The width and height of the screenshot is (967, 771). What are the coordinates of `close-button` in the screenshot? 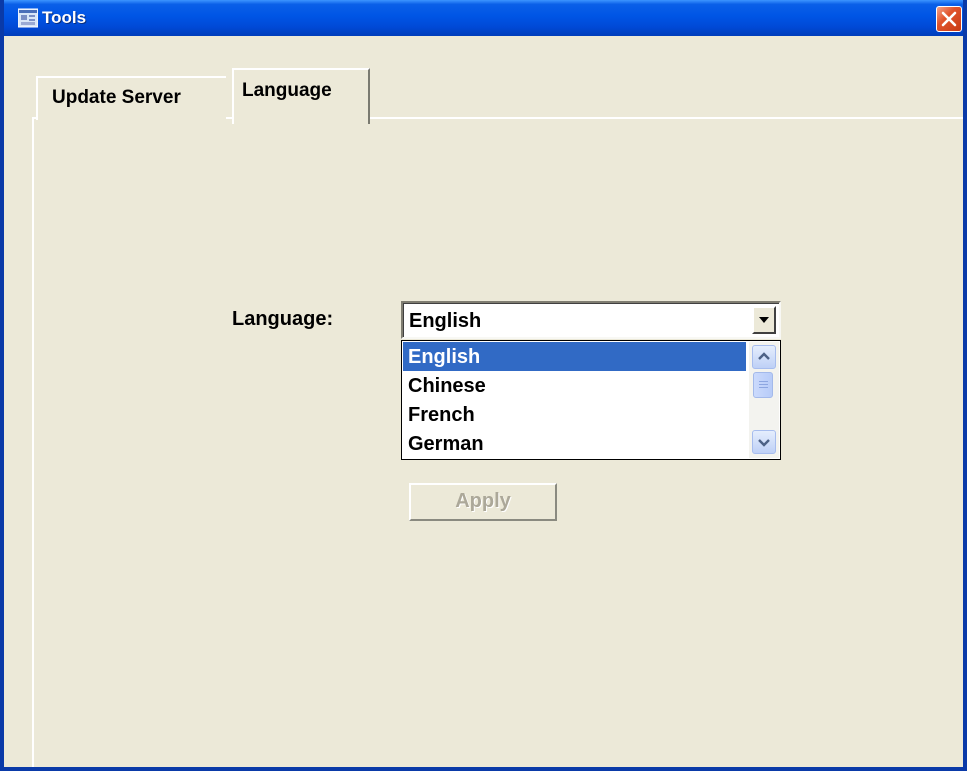 It's located at (949, 19).